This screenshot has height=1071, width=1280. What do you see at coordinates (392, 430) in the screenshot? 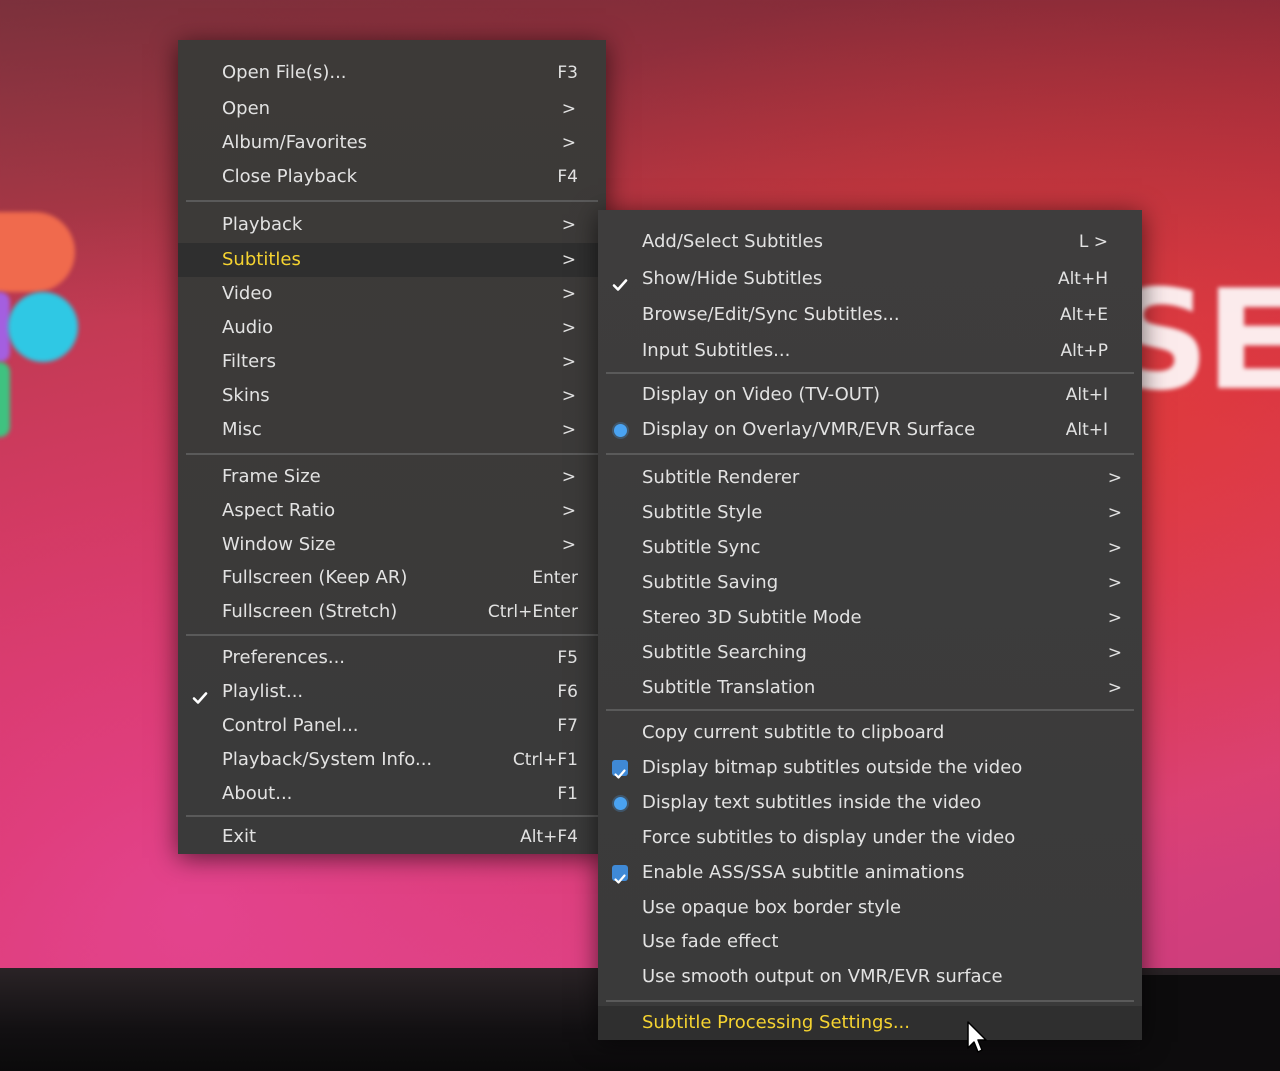
I see `menu-item-misc: Misc >` at bounding box center [392, 430].